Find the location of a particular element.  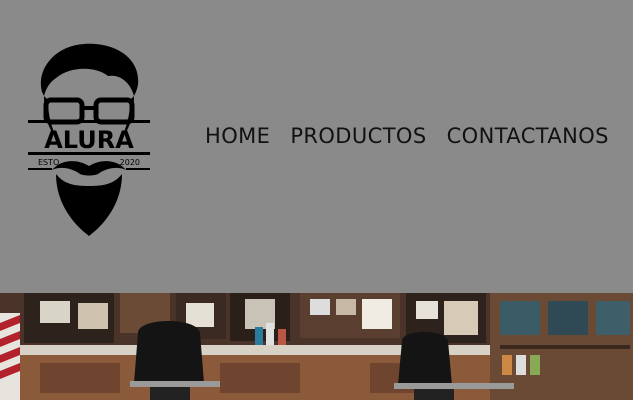

nav-home-link: HOME is located at coordinates (237, 136).